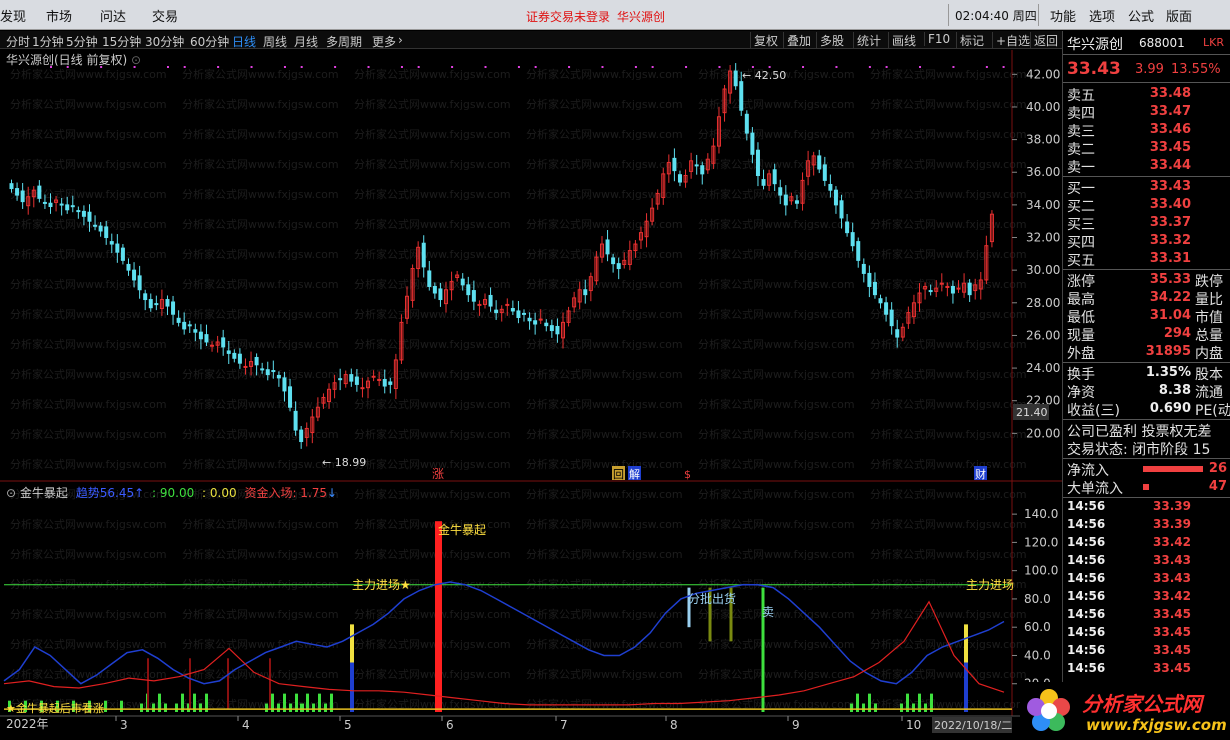  Describe the element at coordinates (634, 474) in the screenshot. I see `event-jie-label: 解` at that location.